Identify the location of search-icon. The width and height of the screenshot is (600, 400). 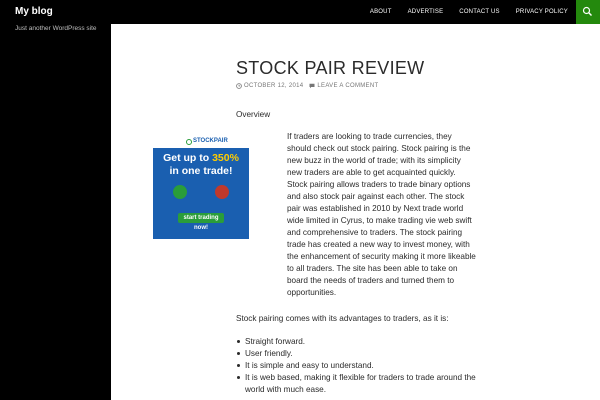
(587, 11).